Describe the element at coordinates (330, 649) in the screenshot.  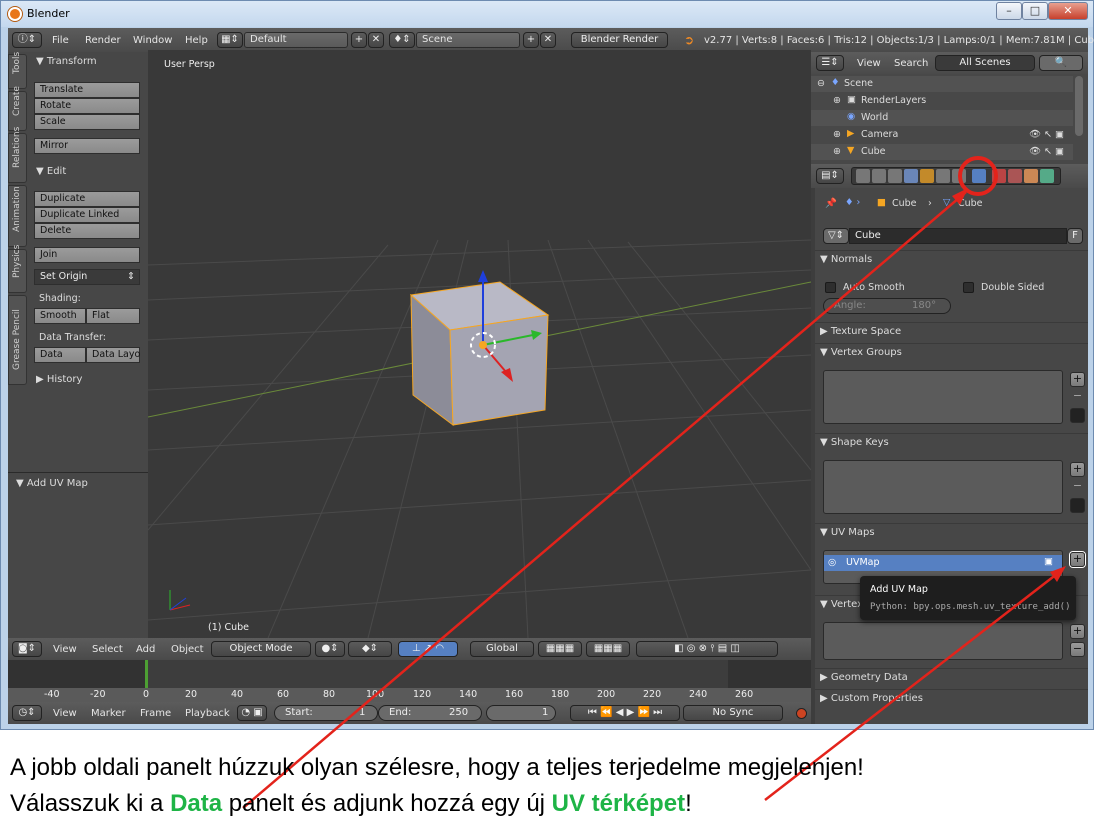
I see `shading-mode-icon: ●⇕` at that location.